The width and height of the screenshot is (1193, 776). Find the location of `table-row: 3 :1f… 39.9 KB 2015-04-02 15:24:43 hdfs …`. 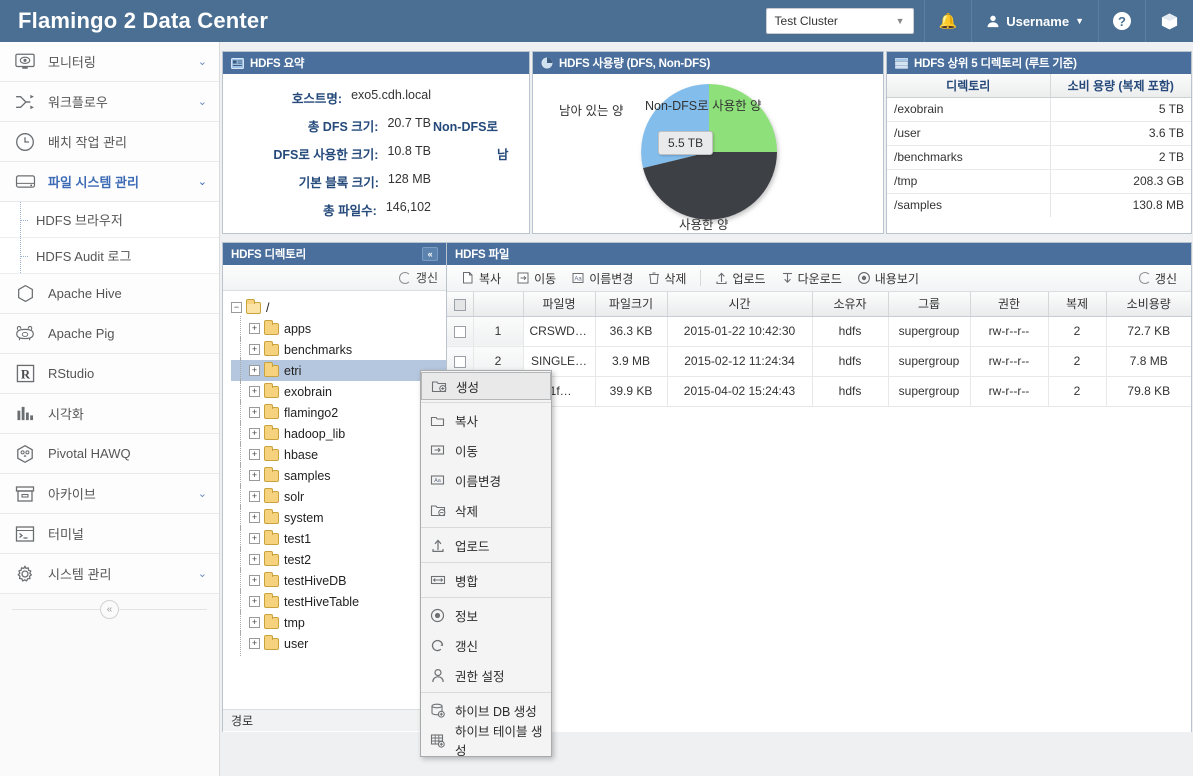

table-row: 3 :1f… 39.9 KB 2015-04-02 15:24:43 hdfs … is located at coordinates (819, 391).